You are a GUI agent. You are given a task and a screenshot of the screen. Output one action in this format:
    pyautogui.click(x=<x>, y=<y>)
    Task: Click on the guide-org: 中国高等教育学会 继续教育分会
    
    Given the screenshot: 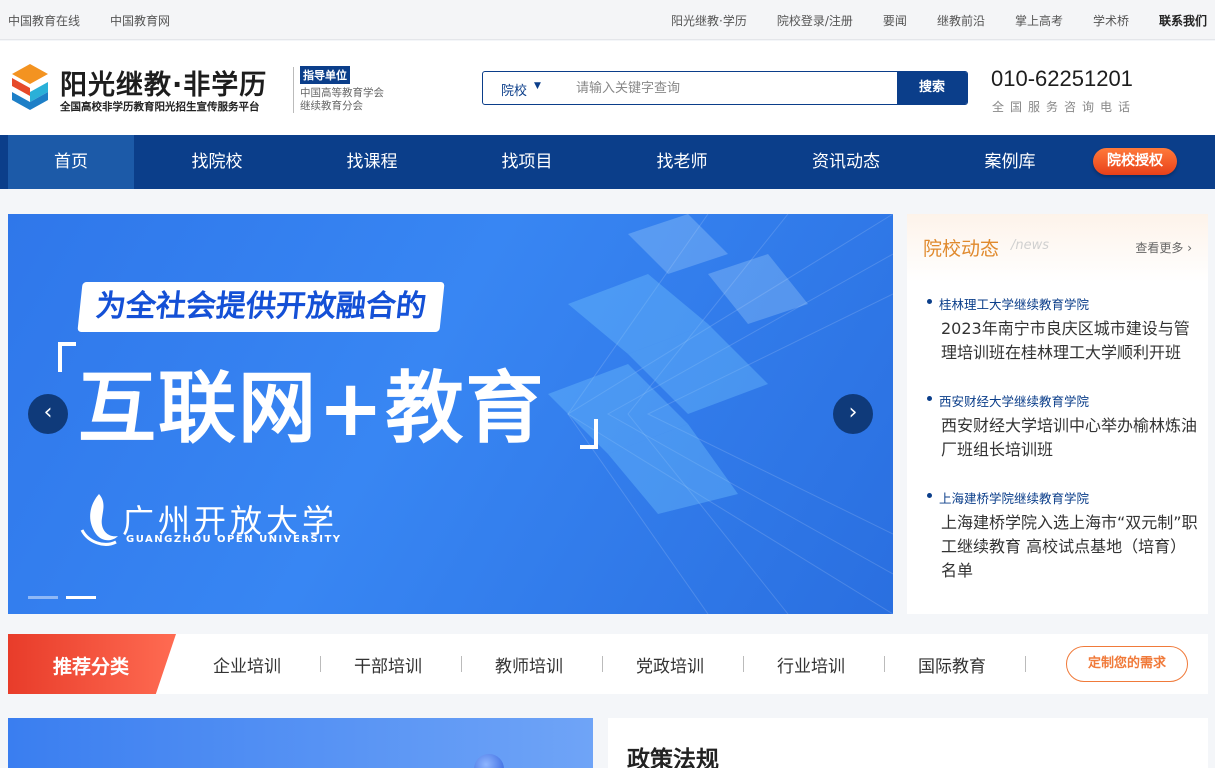 What is the action you would take?
    pyautogui.click(x=342, y=100)
    